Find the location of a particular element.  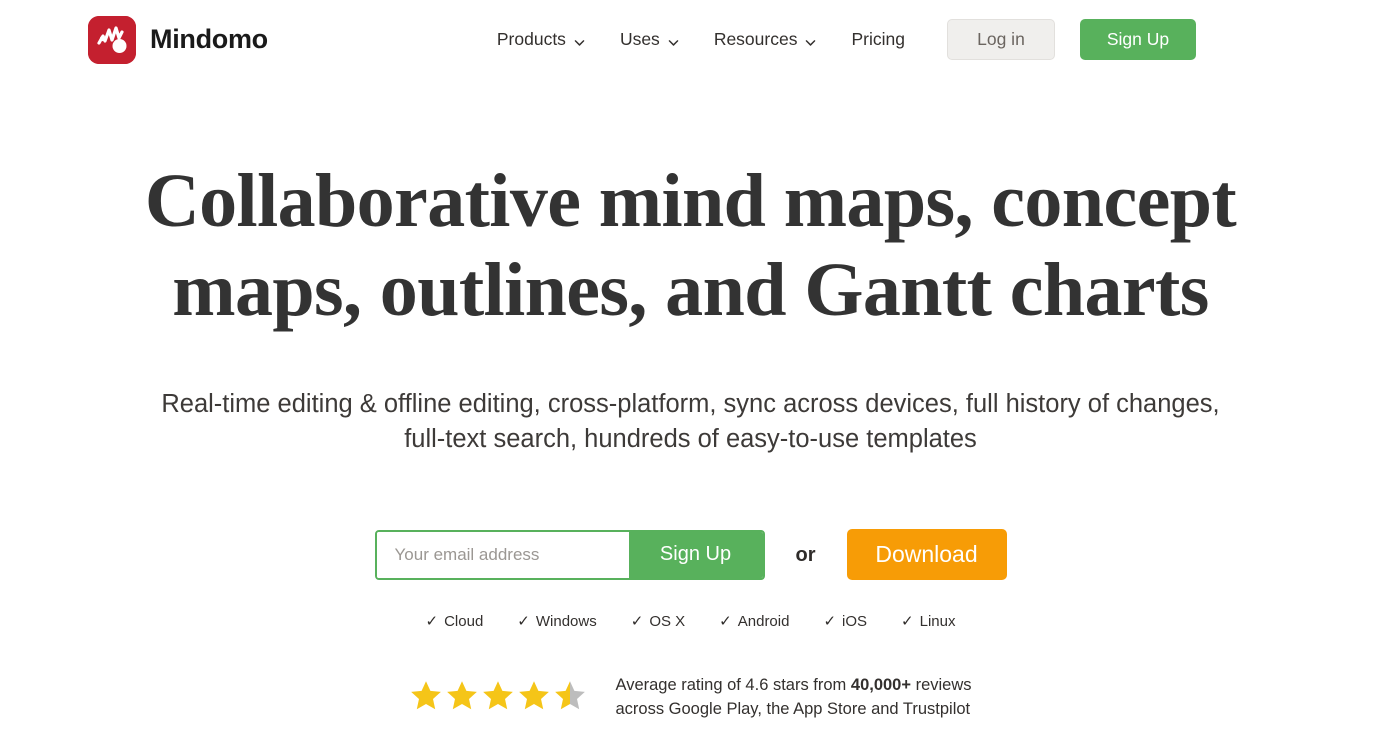

nav-item-resources: Resources is located at coordinates (766, 39).